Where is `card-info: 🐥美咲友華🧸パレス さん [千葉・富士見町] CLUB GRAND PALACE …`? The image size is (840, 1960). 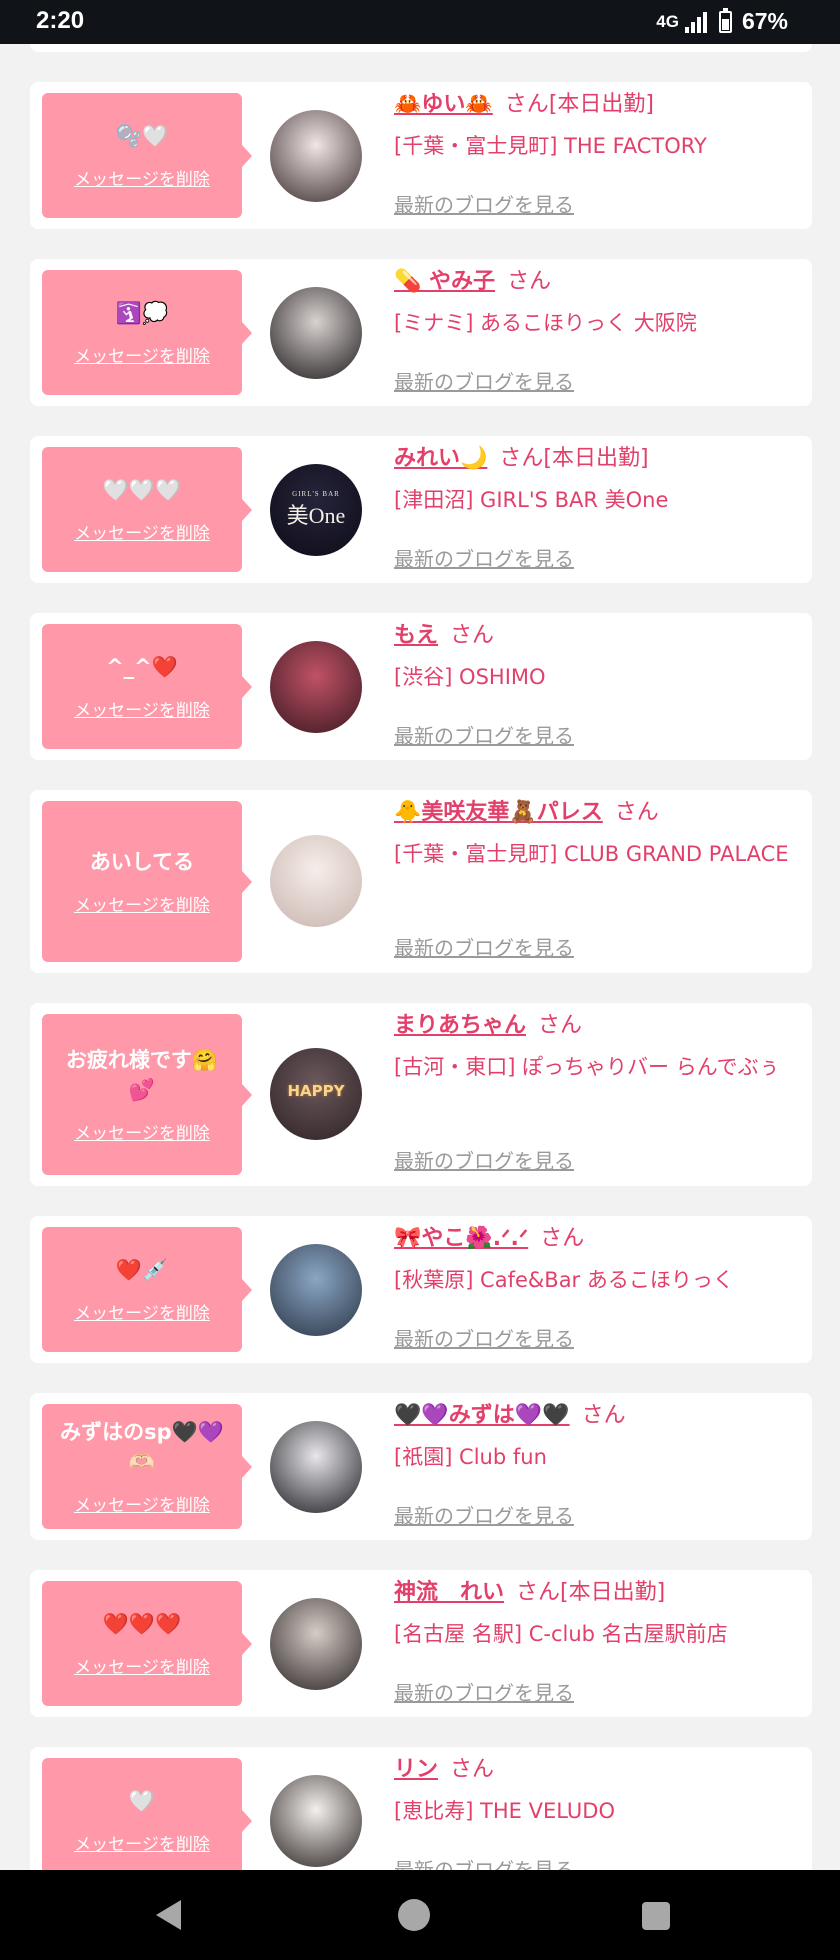 card-info: 🐥美咲友華🧸パレス さん [千葉・富士見町] CLUB GRAND PALACE … is located at coordinates (596, 886).